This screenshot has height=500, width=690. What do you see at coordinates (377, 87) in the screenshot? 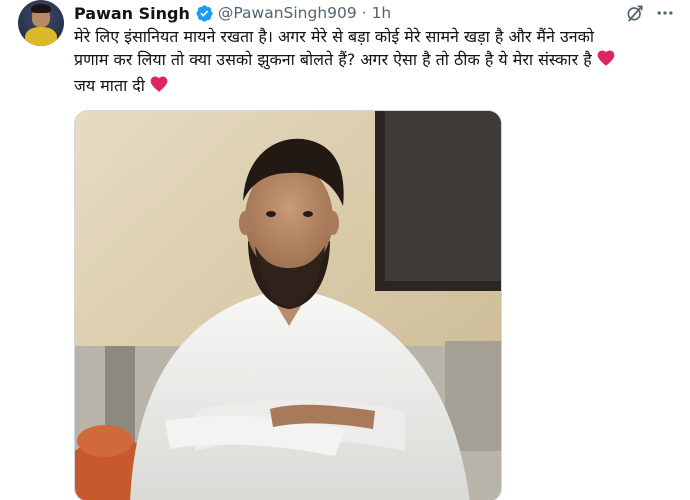
I see `tweet-text-line-3: जय माता दी` at bounding box center [377, 87].